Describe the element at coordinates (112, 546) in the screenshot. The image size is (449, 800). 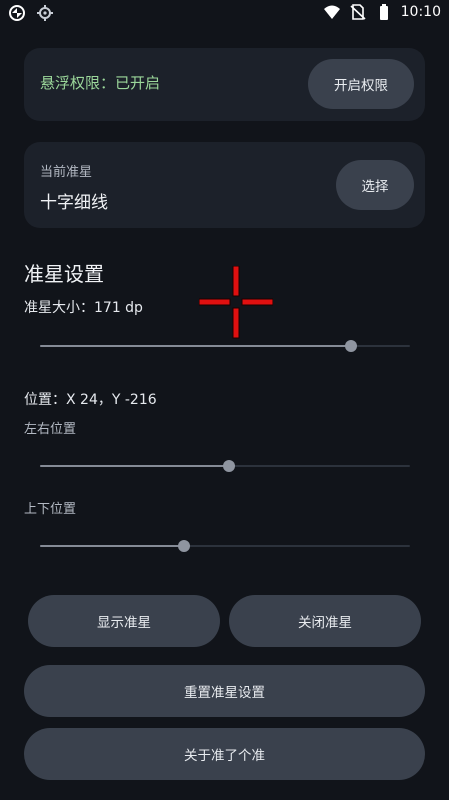
I see `vertical-slider-fill` at that location.